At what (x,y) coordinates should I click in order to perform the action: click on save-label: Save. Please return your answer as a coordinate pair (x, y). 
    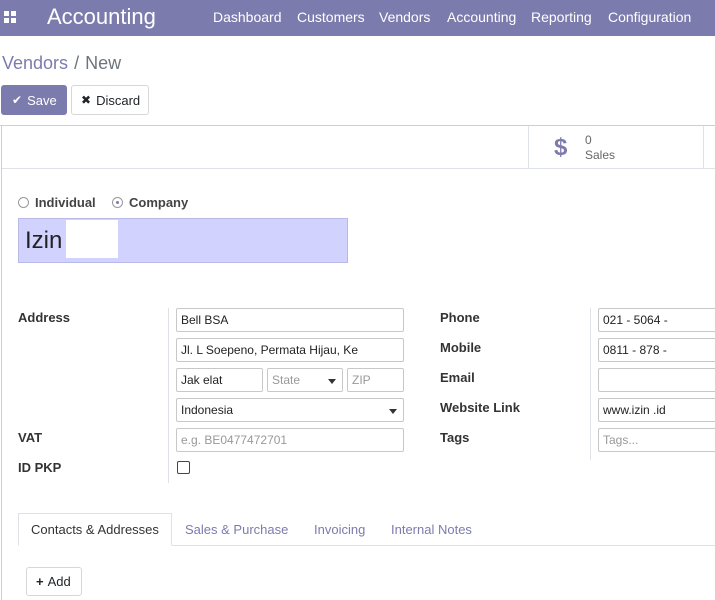
    Looking at the image, I should click on (42, 100).